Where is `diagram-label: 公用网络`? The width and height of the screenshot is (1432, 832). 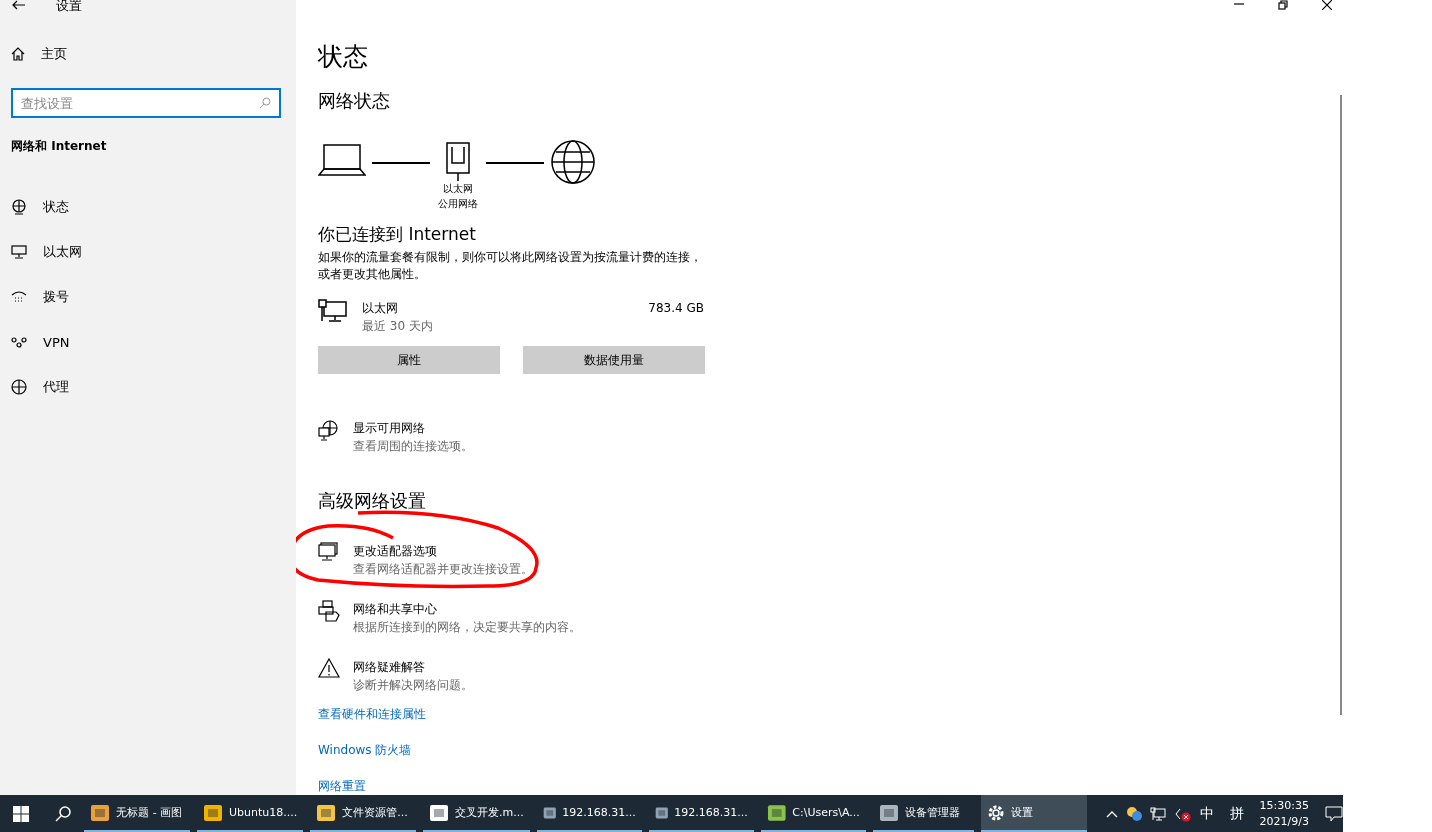 diagram-label: 公用网络 is located at coordinates (458, 204).